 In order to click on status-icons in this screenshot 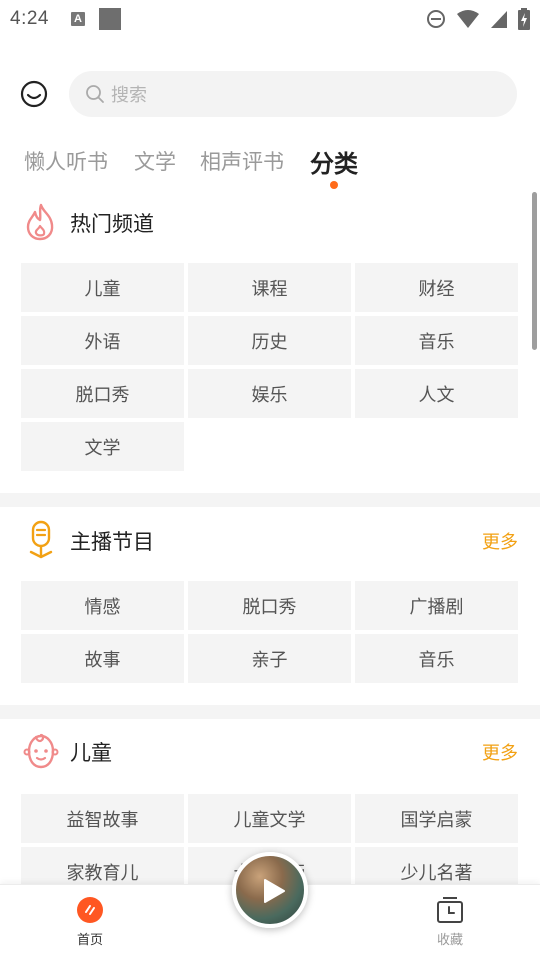, I will do `click(478, 19)`.